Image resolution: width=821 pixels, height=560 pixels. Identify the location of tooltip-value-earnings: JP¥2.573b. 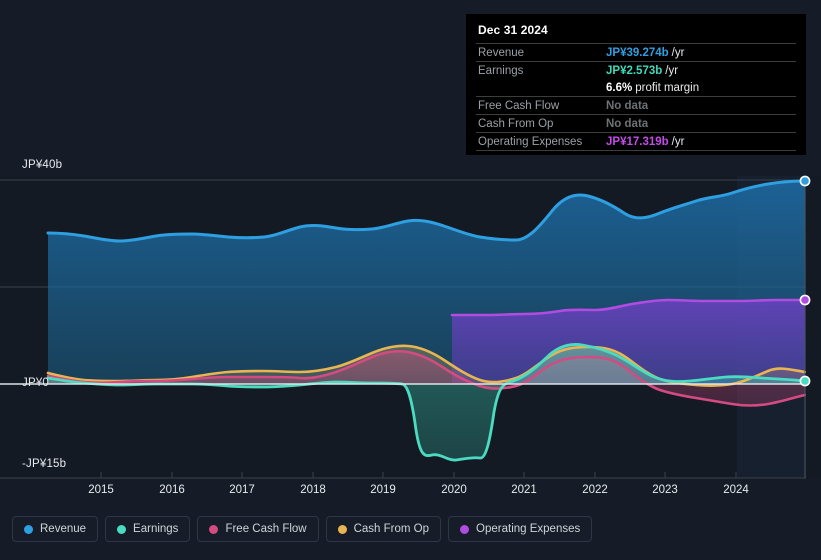
(634, 71).